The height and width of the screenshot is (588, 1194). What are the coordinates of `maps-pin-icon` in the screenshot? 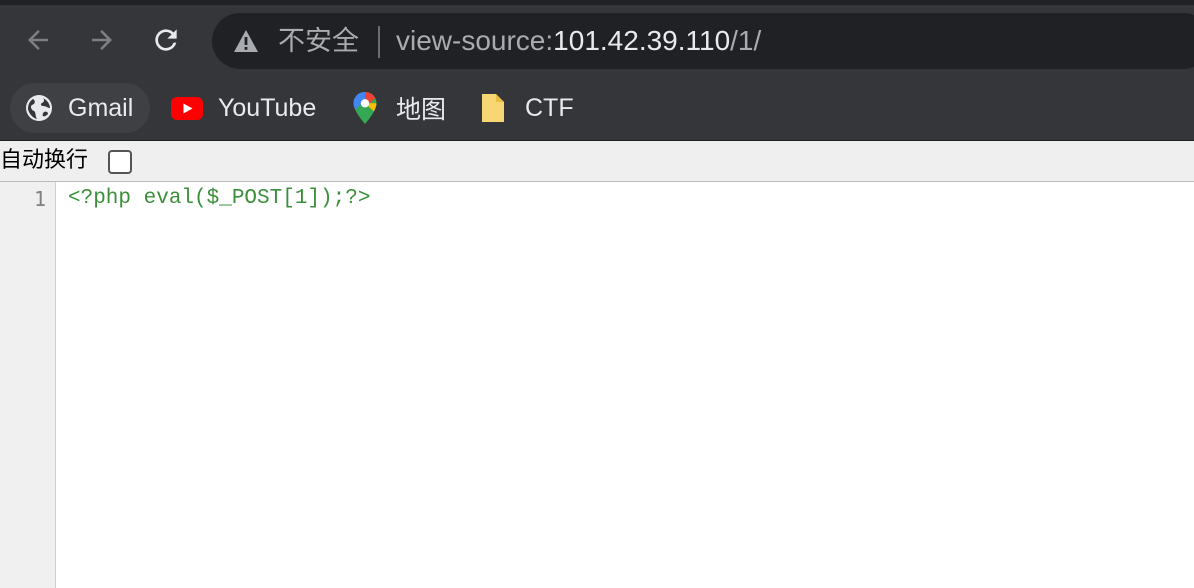 It's located at (365, 108).